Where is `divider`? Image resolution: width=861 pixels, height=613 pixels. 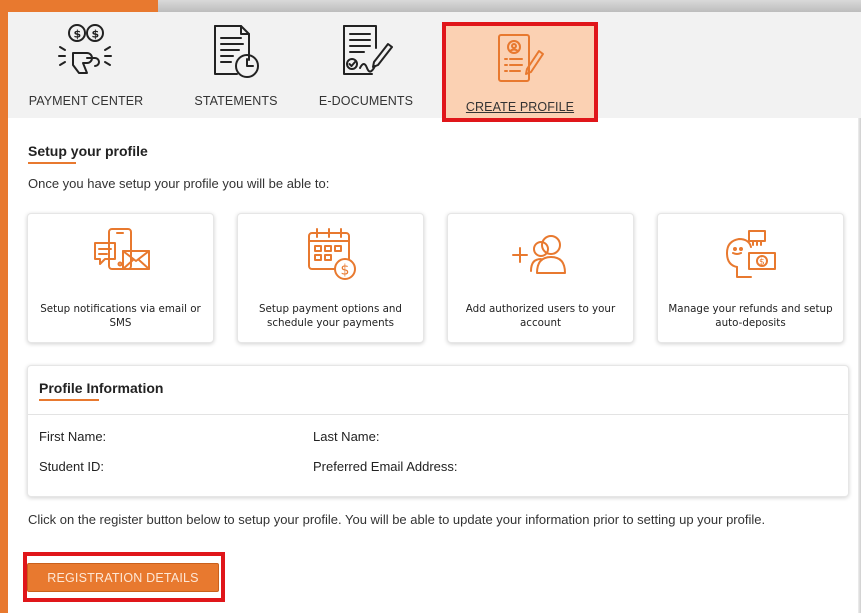 divider is located at coordinates (438, 414).